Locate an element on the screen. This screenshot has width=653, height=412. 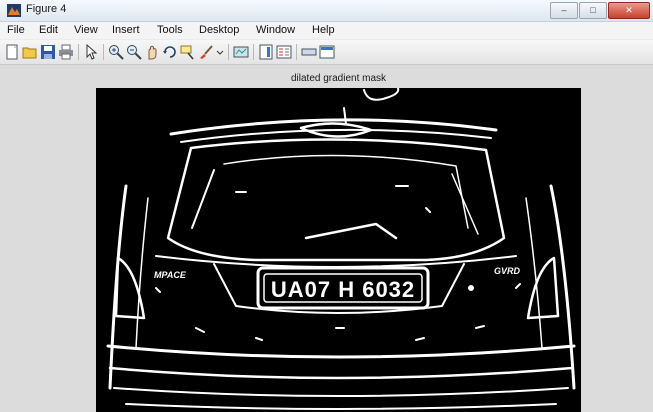
data-cursor-icon is located at coordinates (188, 52).